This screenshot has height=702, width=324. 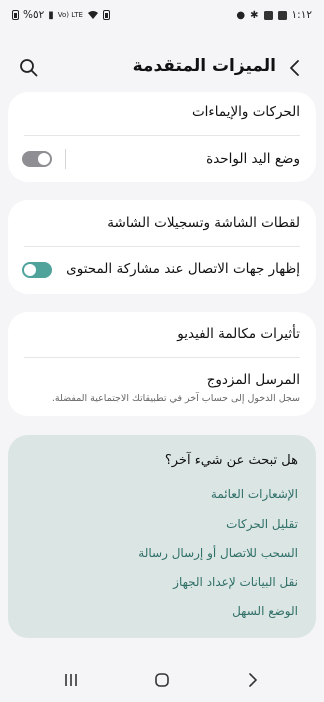 I want to click on back-button, so click(x=295, y=68).